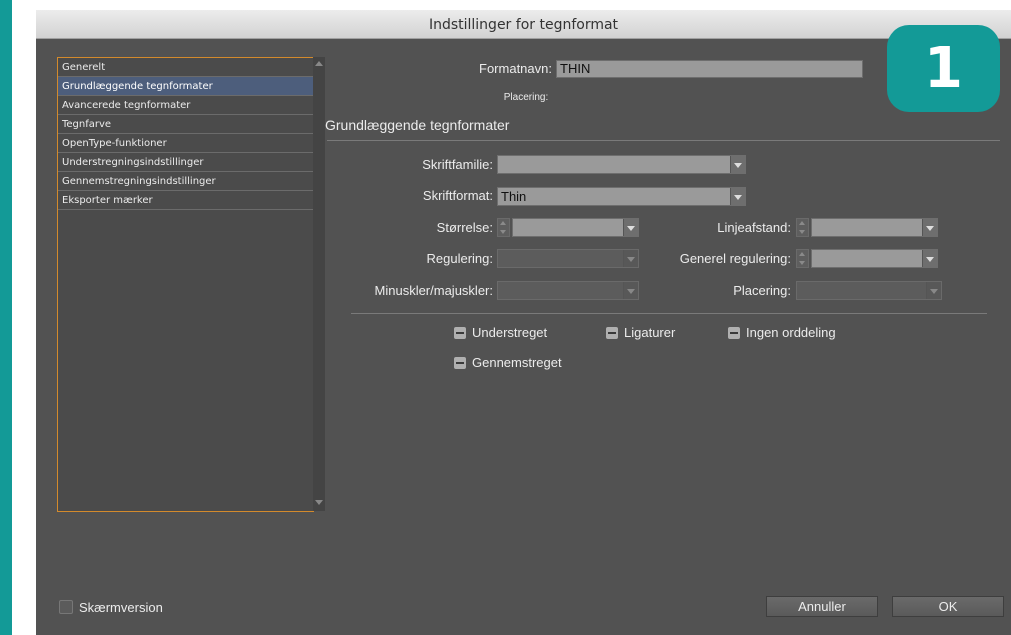 The height and width of the screenshot is (635, 1011). Describe the element at coordinates (433, 290) in the screenshot. I see `case-label: Minuskler/majuskler:` at that location.